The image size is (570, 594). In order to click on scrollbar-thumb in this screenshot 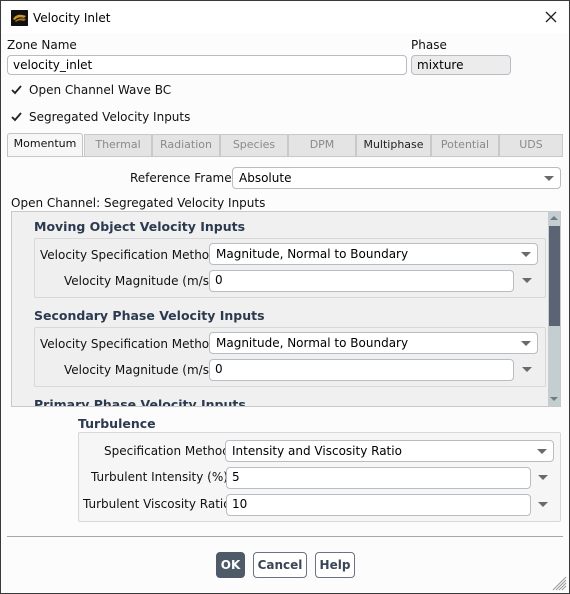, I will do `click(554, 276)`.